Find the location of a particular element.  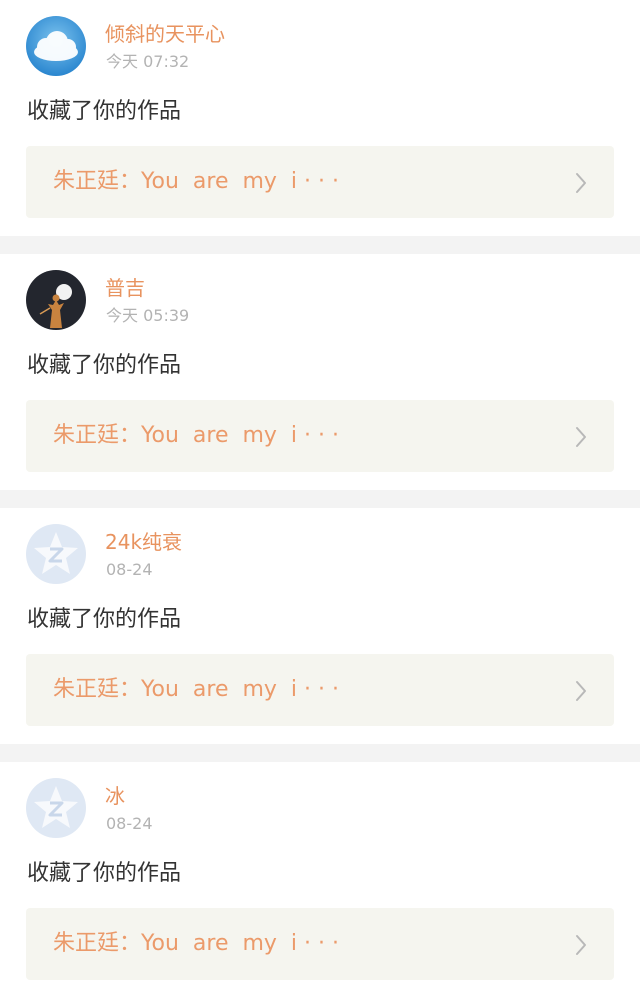

night-figure-avatar-icon is located at coordinates (56, 300).